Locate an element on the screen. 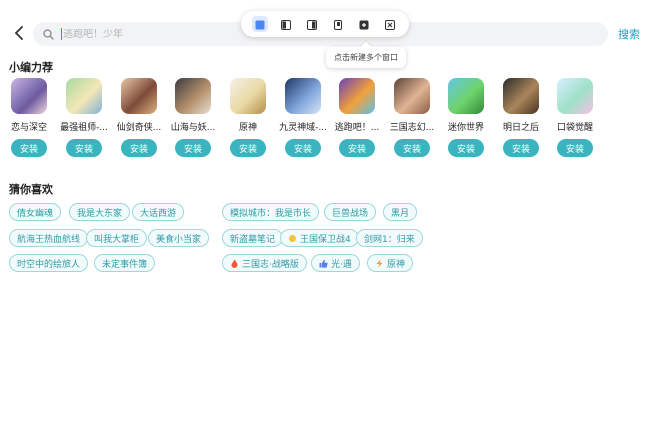 The height and width of the screenshot is (434, 650). game-item: 恋与深空 安装 is located at coordinates (29, 117).